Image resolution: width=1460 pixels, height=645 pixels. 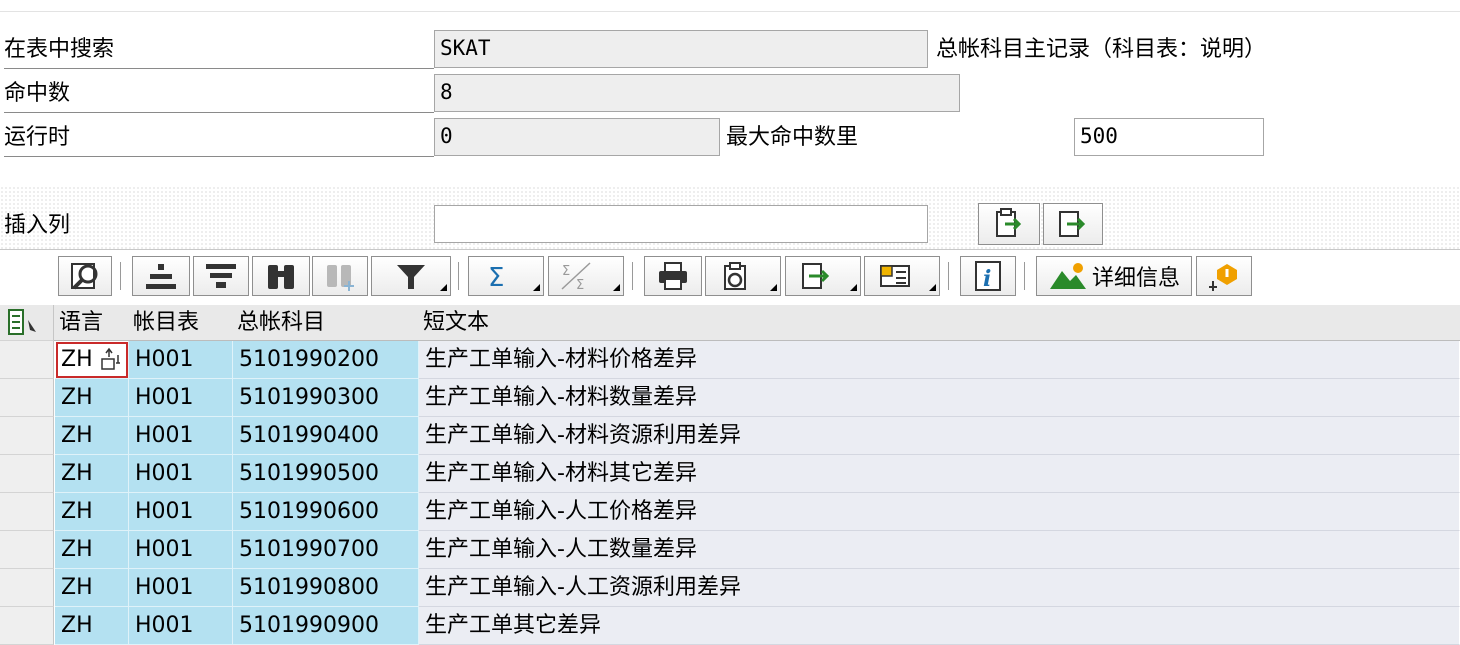 What do you see at coordinates (719, 323) in the screenshot?
I see `column-header-short-text: 短文本` at bounding box center [719, 323].